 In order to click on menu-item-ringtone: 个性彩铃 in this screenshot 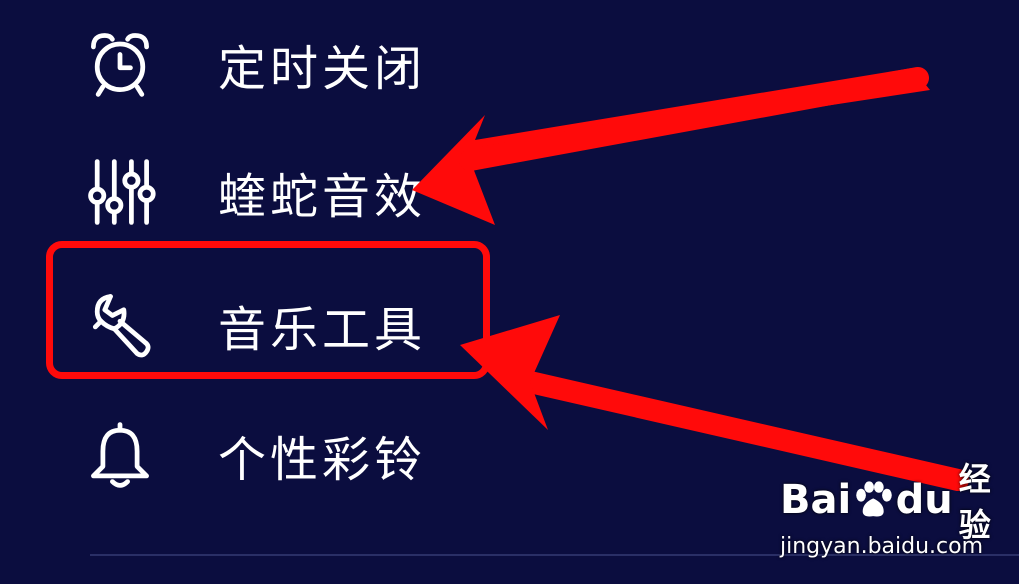, I will do `click(300, 455)`.